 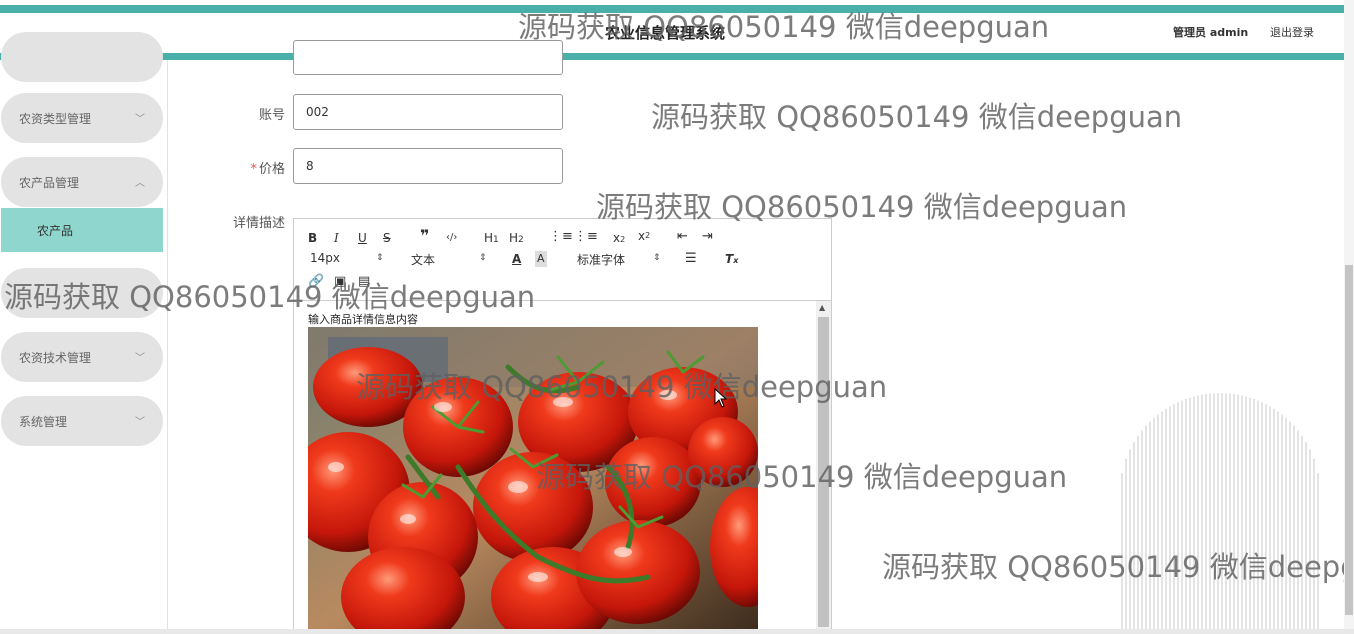 I want to click on outdent-icon: ⇤, so click(x=682, y=237).